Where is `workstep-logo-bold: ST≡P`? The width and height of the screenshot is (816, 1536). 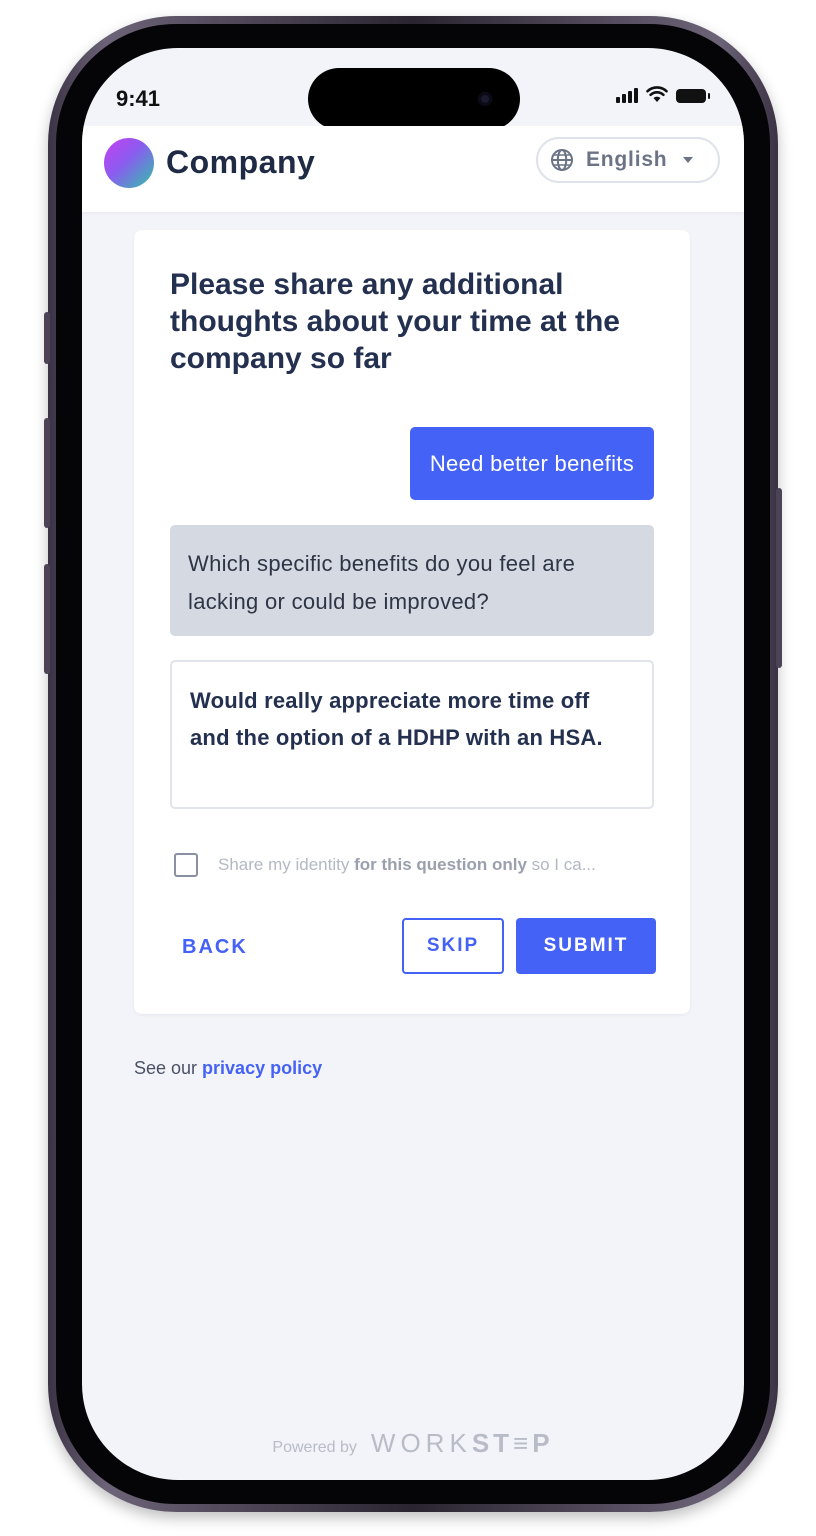
workstep-logo-bold: ST≡P is located at coordinates (512, 1443).